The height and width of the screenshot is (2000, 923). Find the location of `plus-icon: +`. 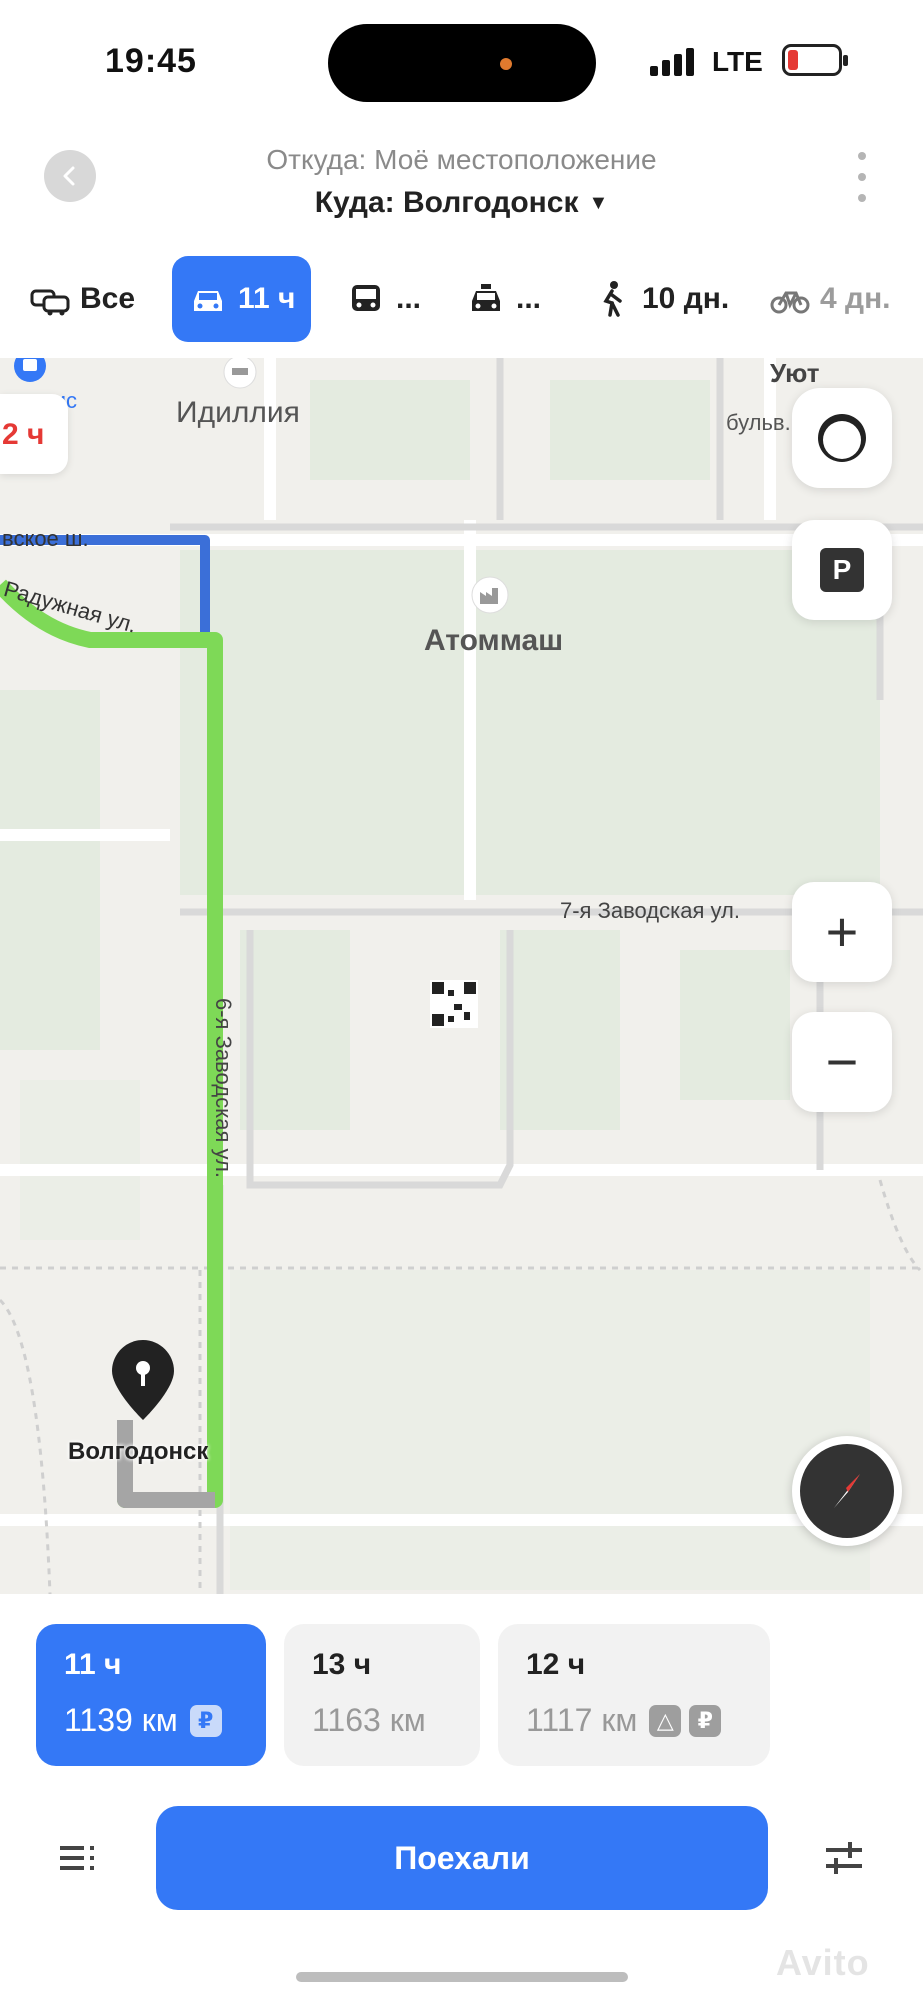

plus-icon: + is located at coordinates (842, 931).